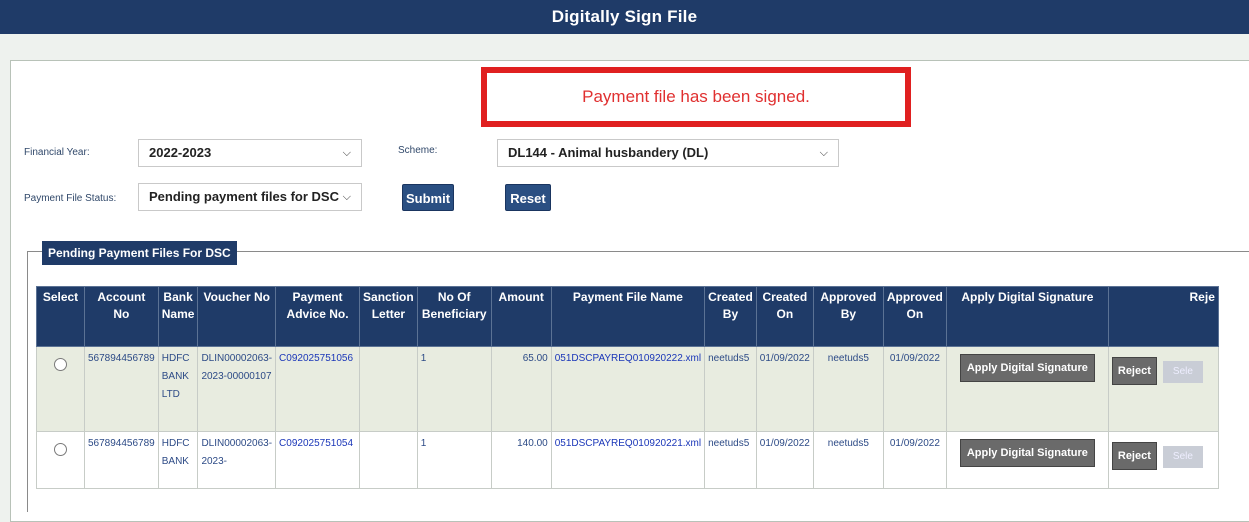  Describe the element at coordinates (696, 97) in the screenshot. I see `success-message: Payment file has been signed.` at that location.